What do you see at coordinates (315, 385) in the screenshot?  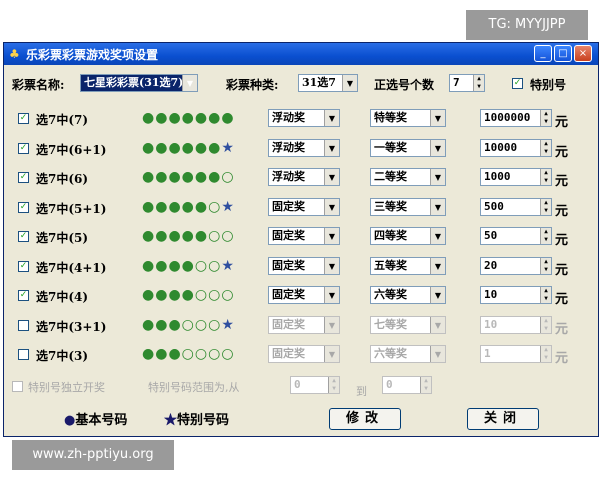 I see `range-from-stepper: 0 ▲ ▼` at bounding box center [315, 385].